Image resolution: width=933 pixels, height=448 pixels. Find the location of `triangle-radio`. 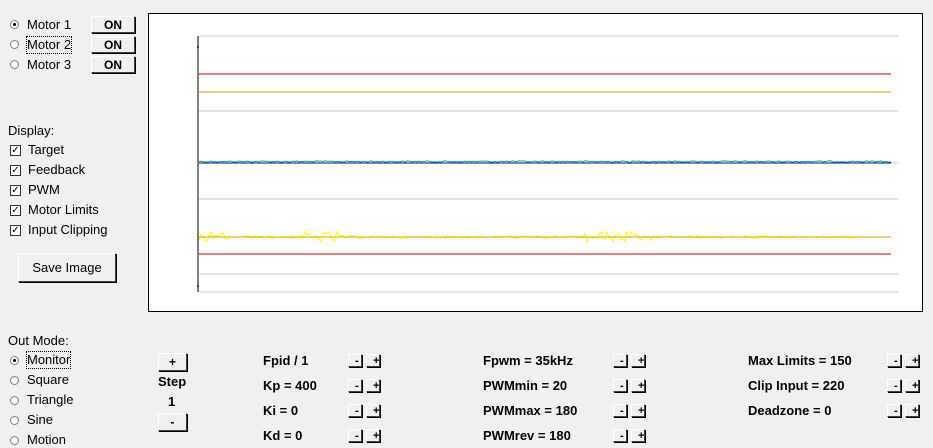

triangle-radio is located at coordinates (14, 400).